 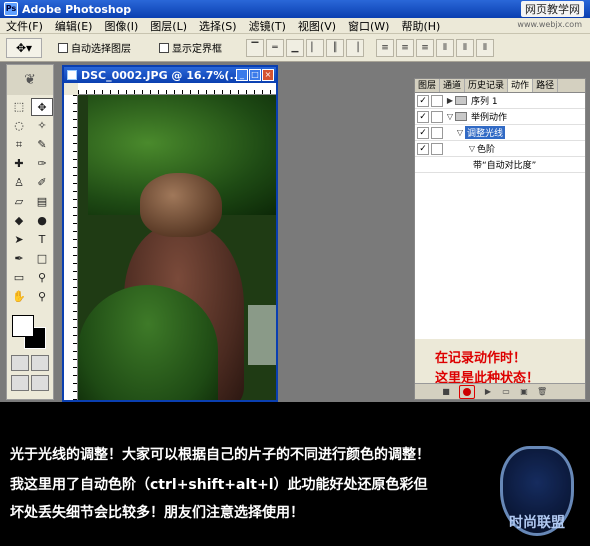 What do you see at coordinates (385, 47) in the screenshot?
I see `distribute-top-icon: ≡` at bounding box center [385, 47].